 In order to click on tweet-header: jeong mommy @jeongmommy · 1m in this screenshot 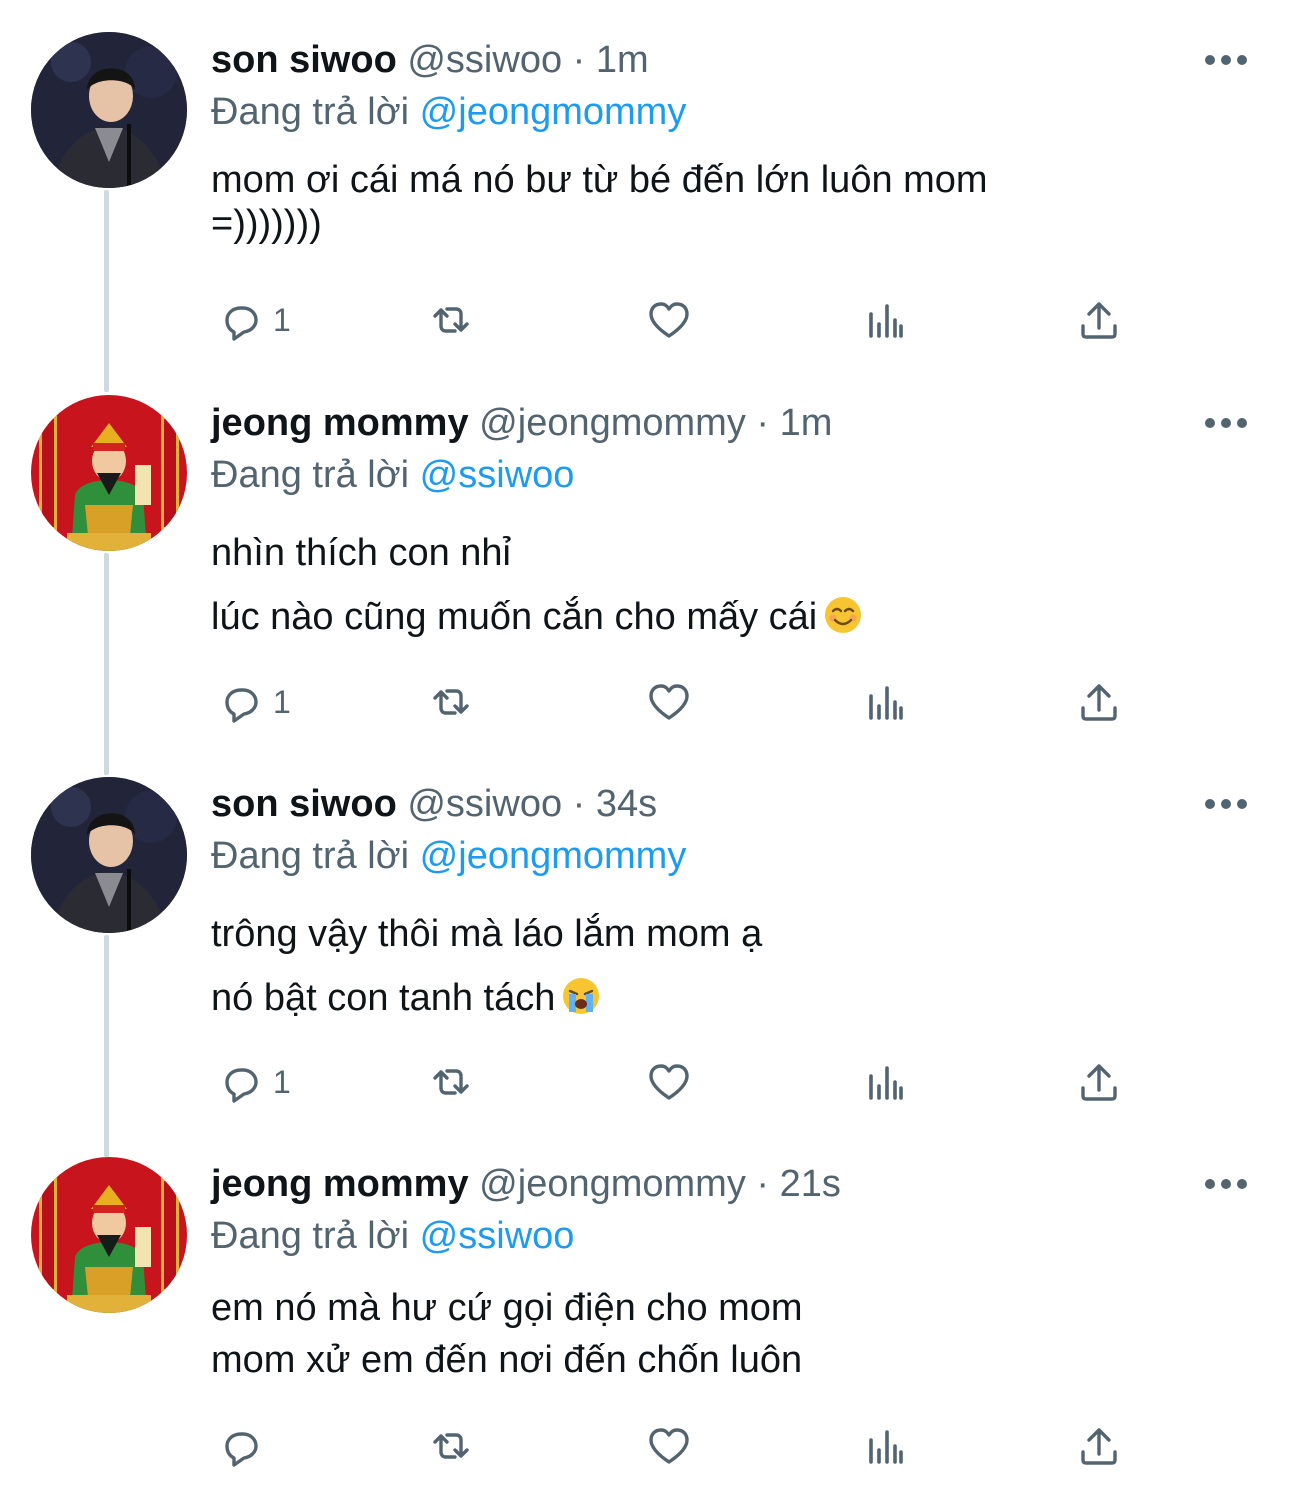, I will do `click(521, 423)`.